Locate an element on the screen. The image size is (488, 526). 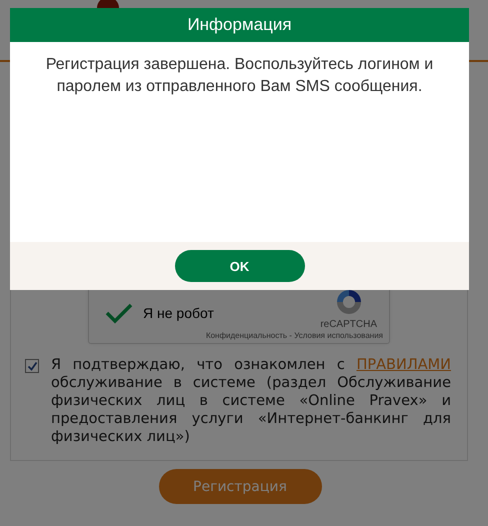
dialog-message: Регистрация завершена. Воспользуйтесь логином и паролем из отправленного Вам SMS сообщения. is located at coordinates (239, 76).